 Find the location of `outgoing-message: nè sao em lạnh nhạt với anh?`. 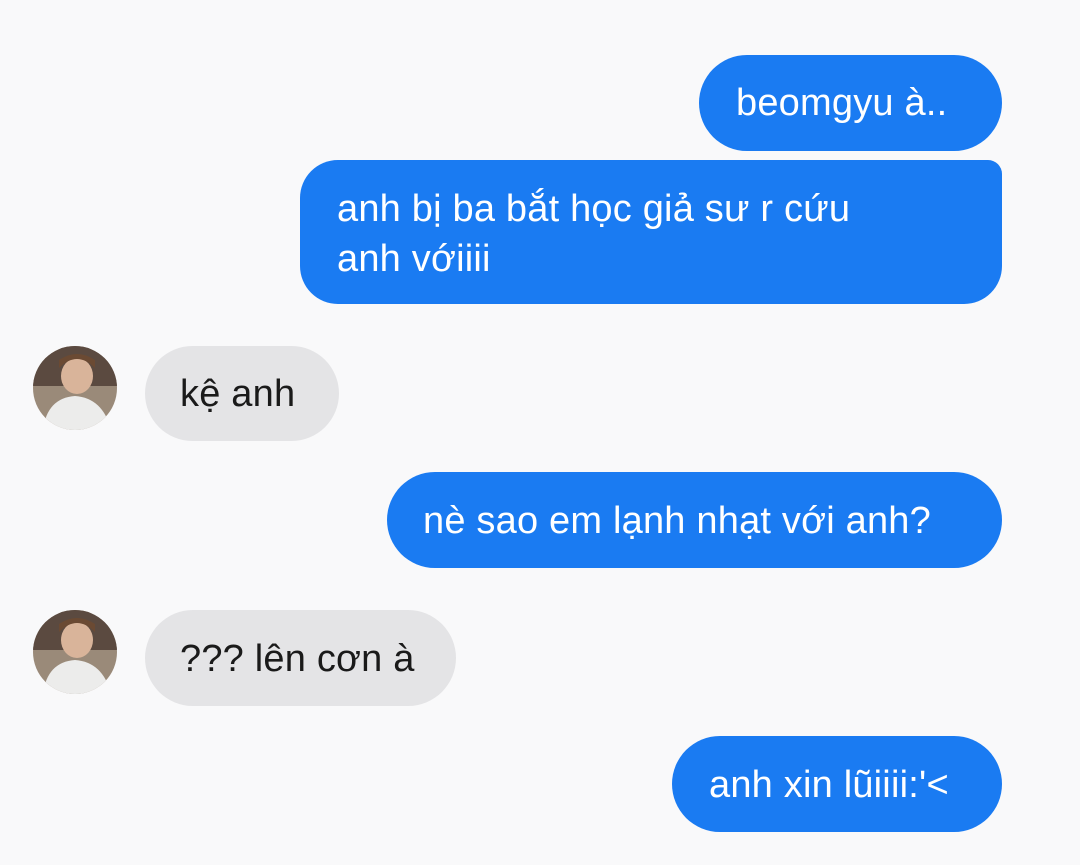

outgoing-message: nè sao em lạnh nhạt với anh? is located at coordinates (694, 520).